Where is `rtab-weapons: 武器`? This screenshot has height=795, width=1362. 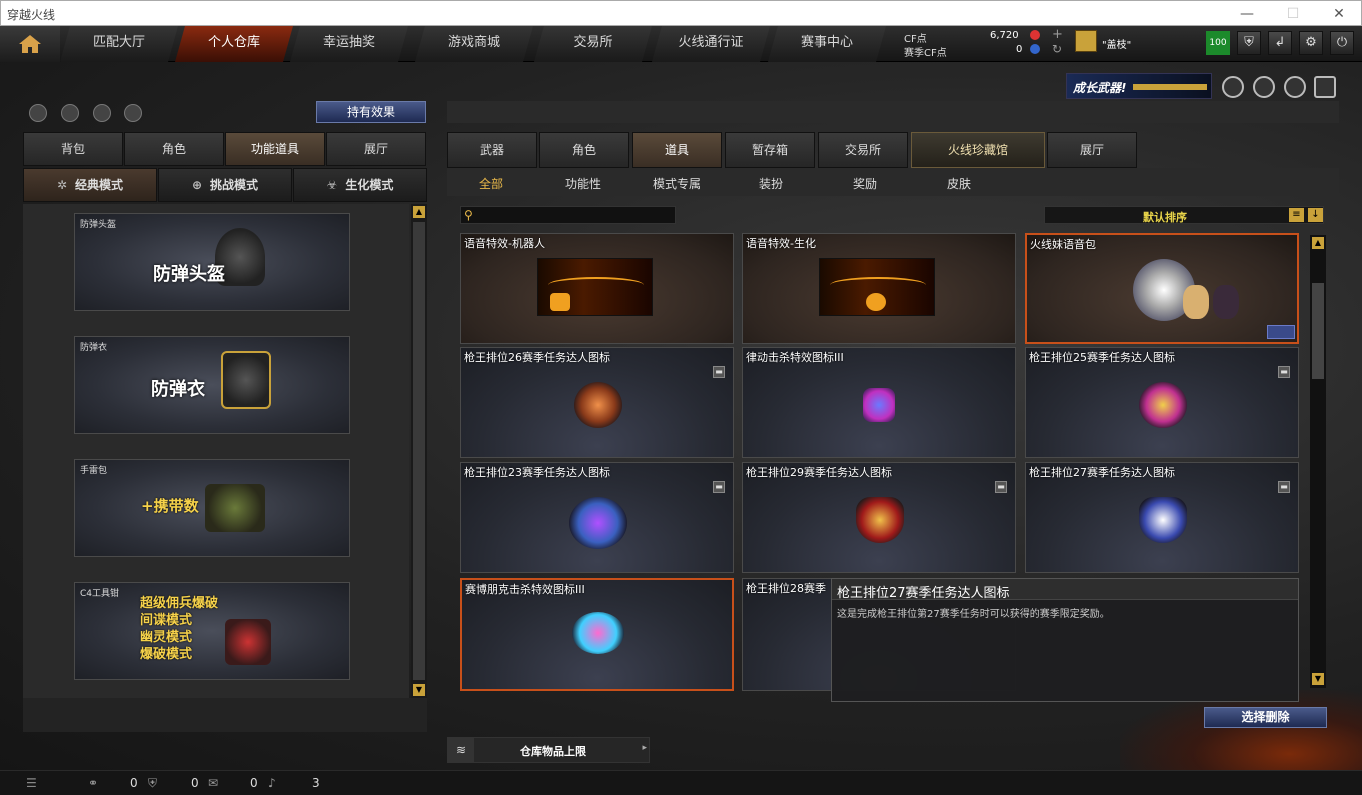 rtab-weapons: 武器 is located at coordinates (492, 150).